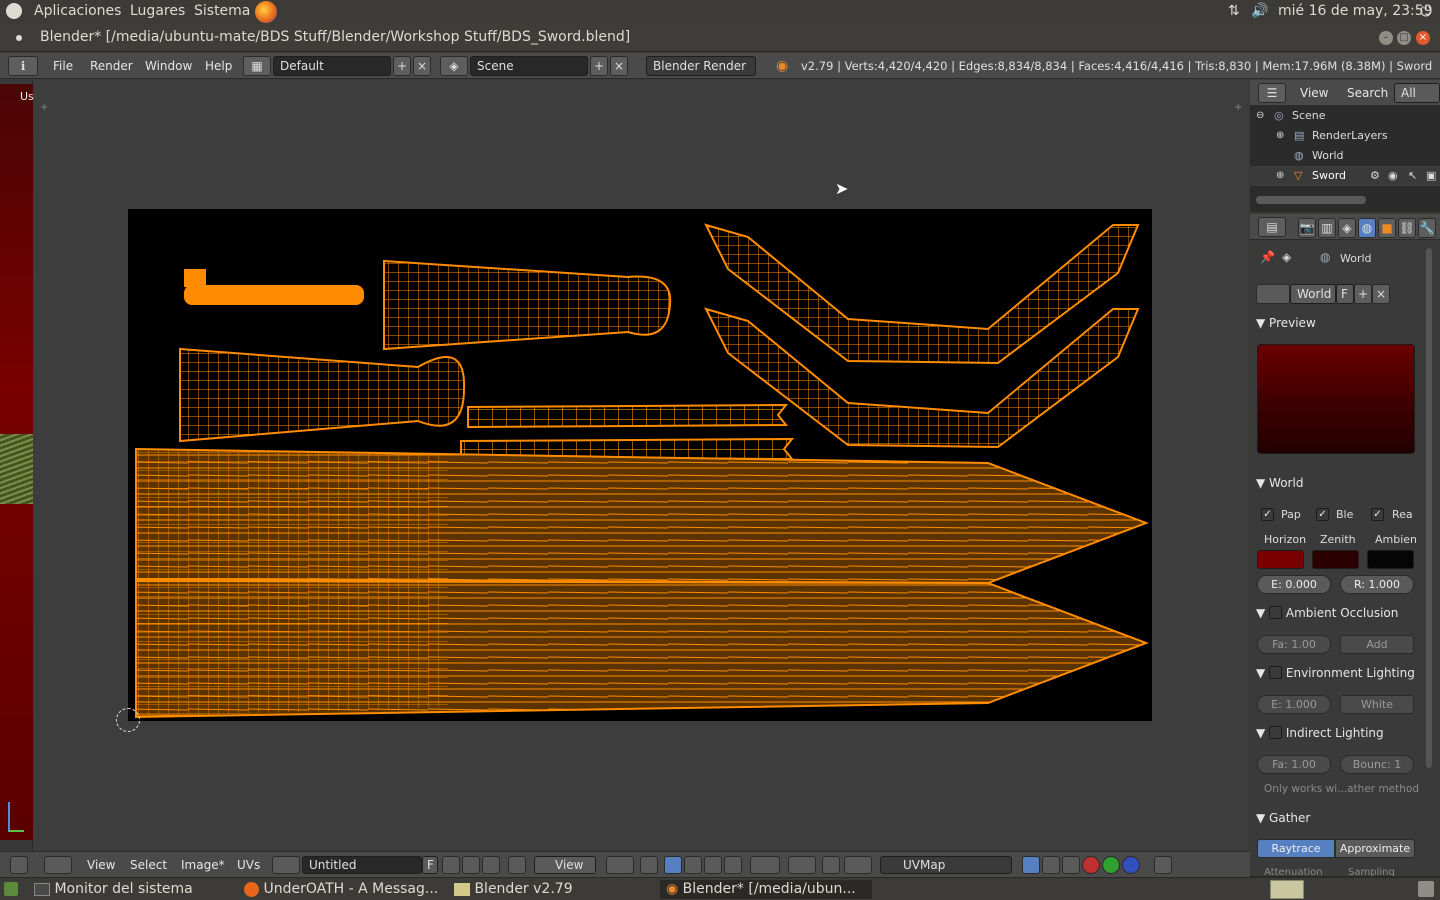  I want to click on expand-icon: ⊕, so click(1280, 136).